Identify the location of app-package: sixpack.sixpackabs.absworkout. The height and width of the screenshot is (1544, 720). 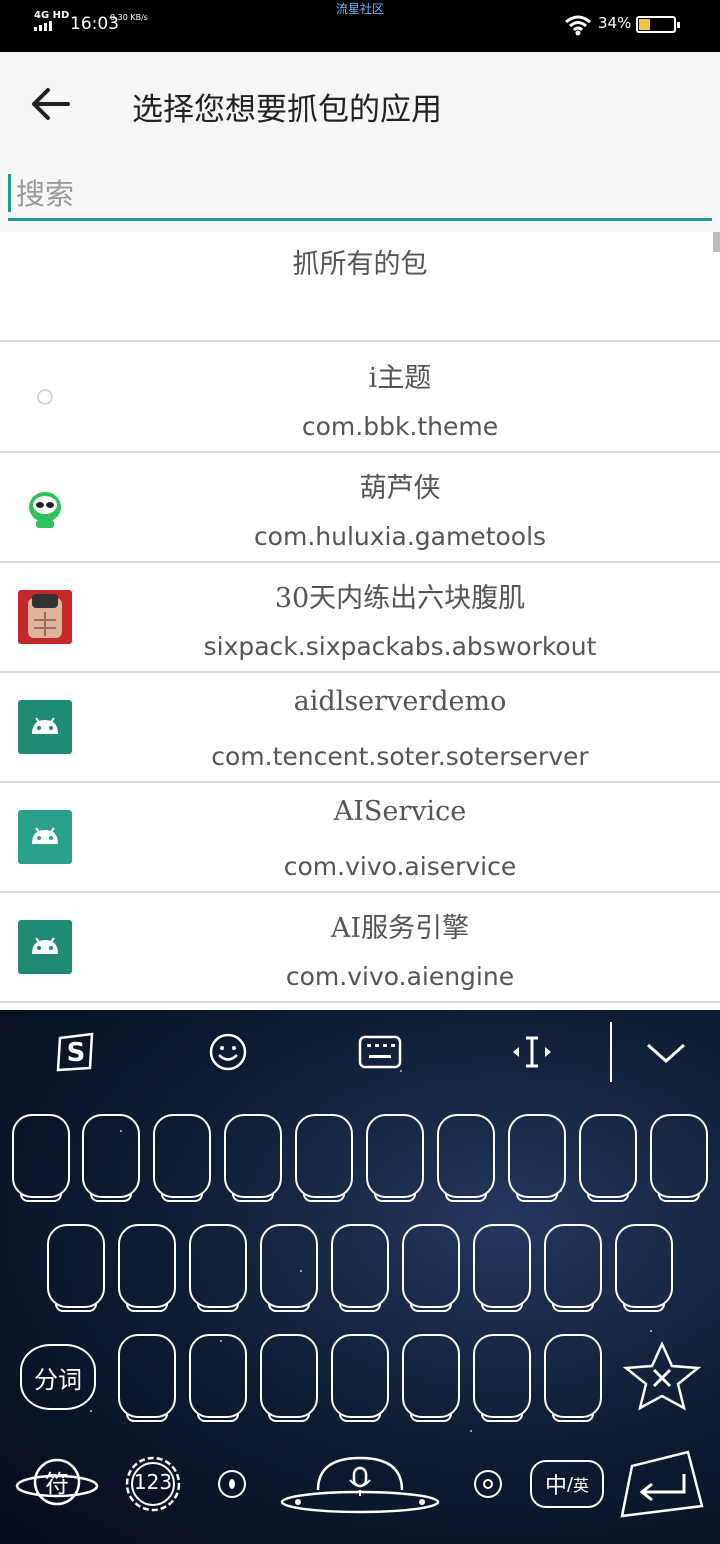
(400, 646).